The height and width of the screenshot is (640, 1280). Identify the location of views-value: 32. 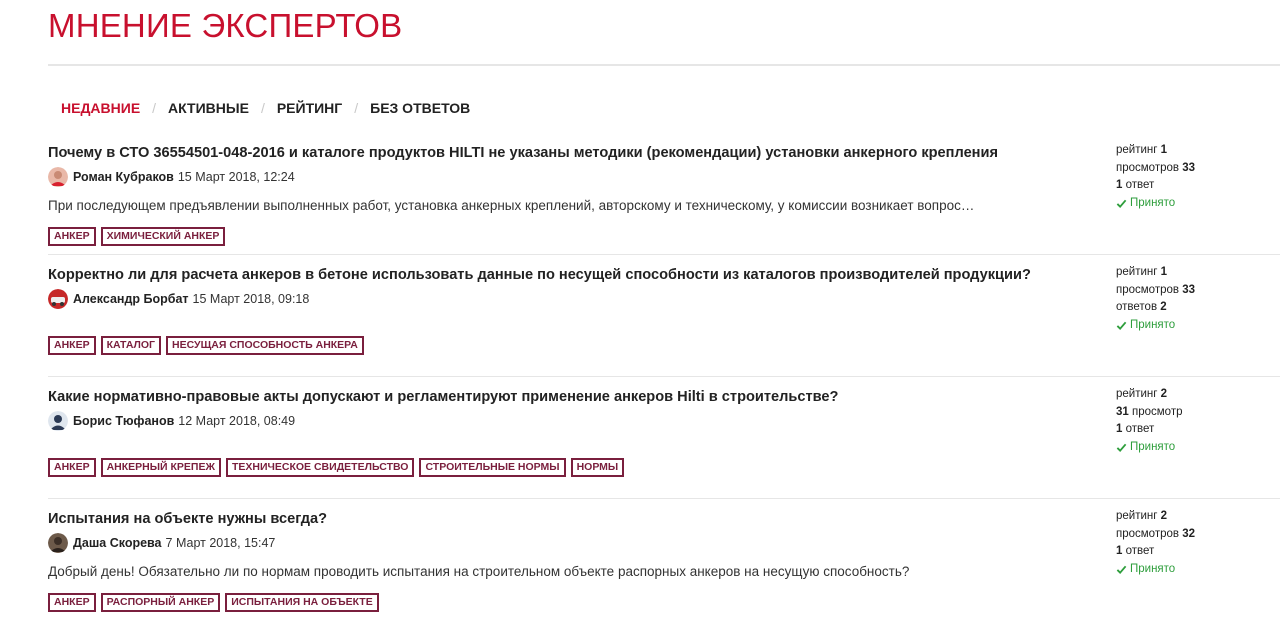
(1188, 533).